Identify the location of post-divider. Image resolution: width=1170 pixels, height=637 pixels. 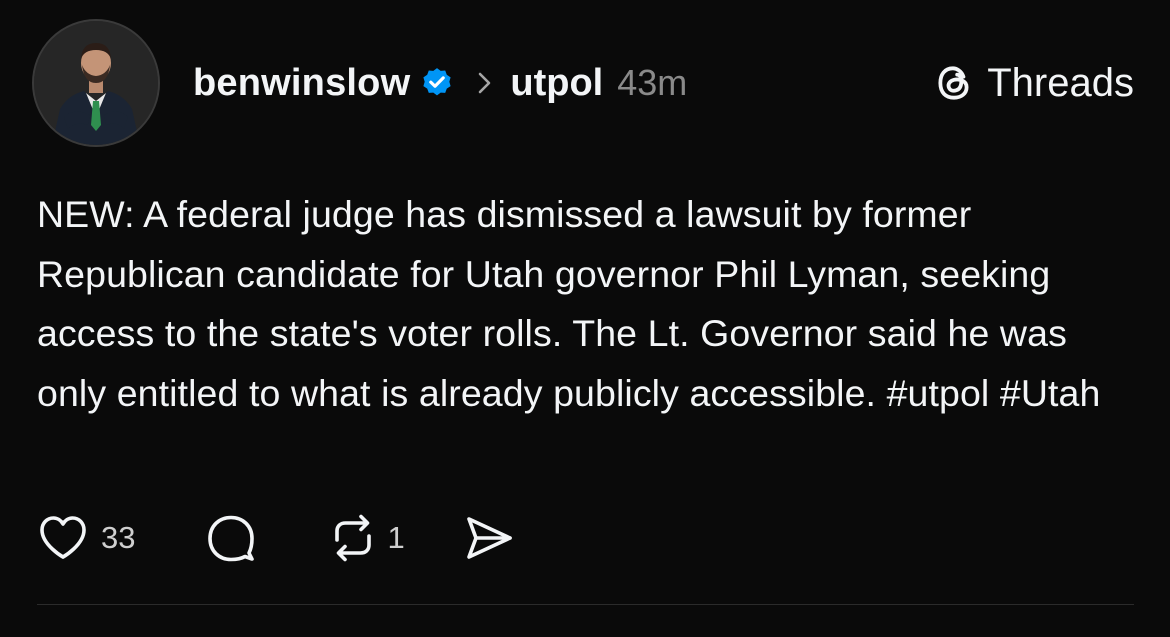
(585, 604).